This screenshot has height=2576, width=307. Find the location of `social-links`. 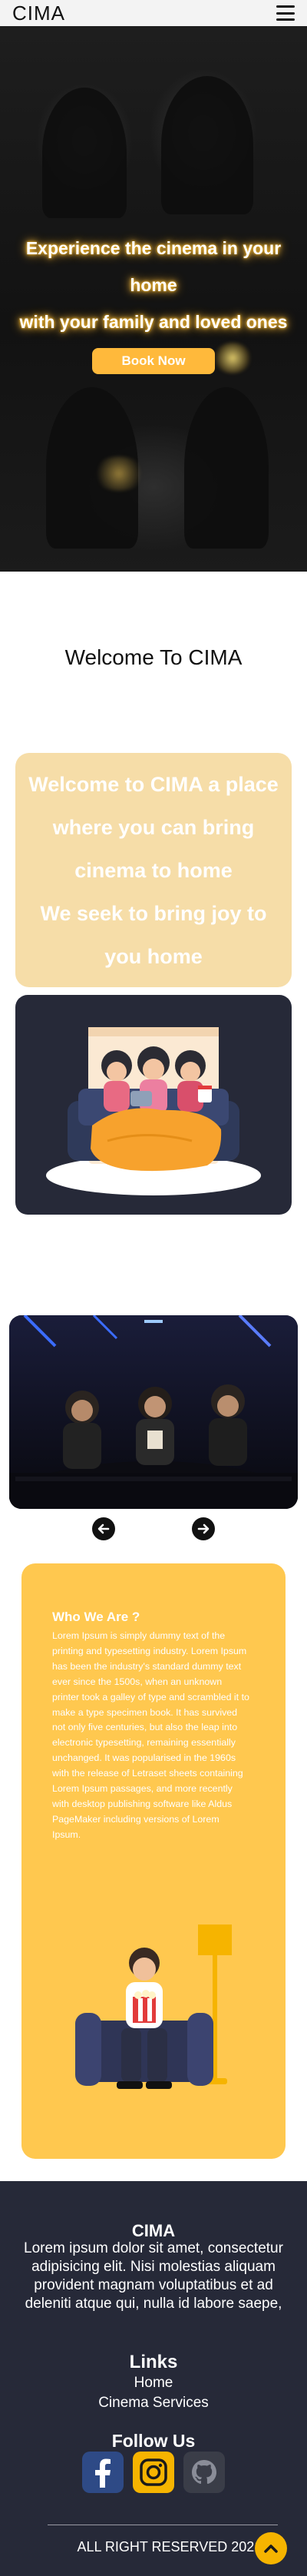

social-links is located at coordinates (153, 2472).